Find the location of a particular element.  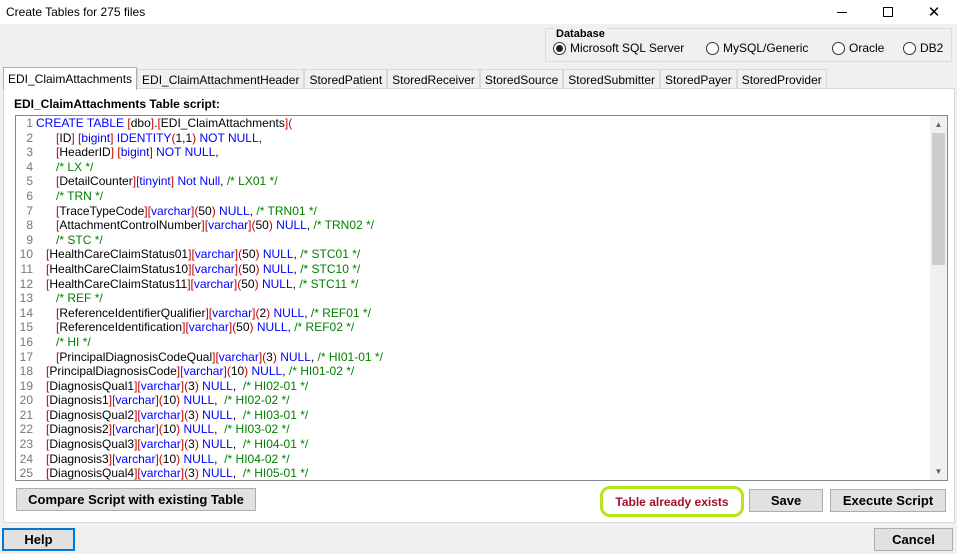

tab-storedsubmitter: StoredSubmitter is located at coordinates (611, 79).